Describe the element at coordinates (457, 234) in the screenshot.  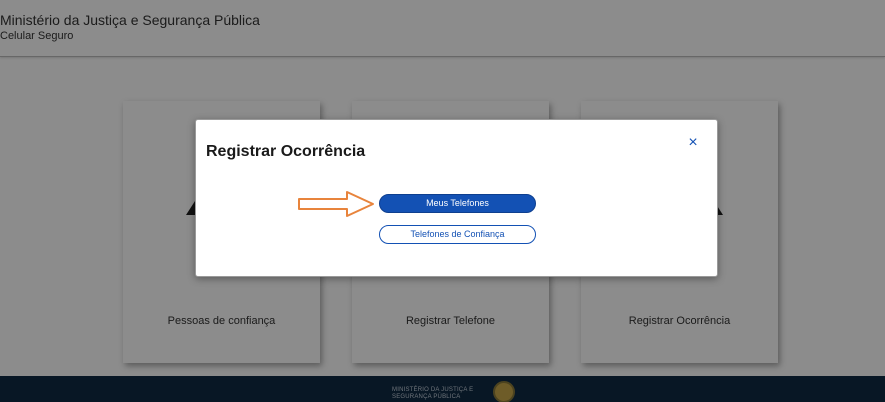
I see `telefones-de-confianca-button: Telefones de Confiança` at that location.